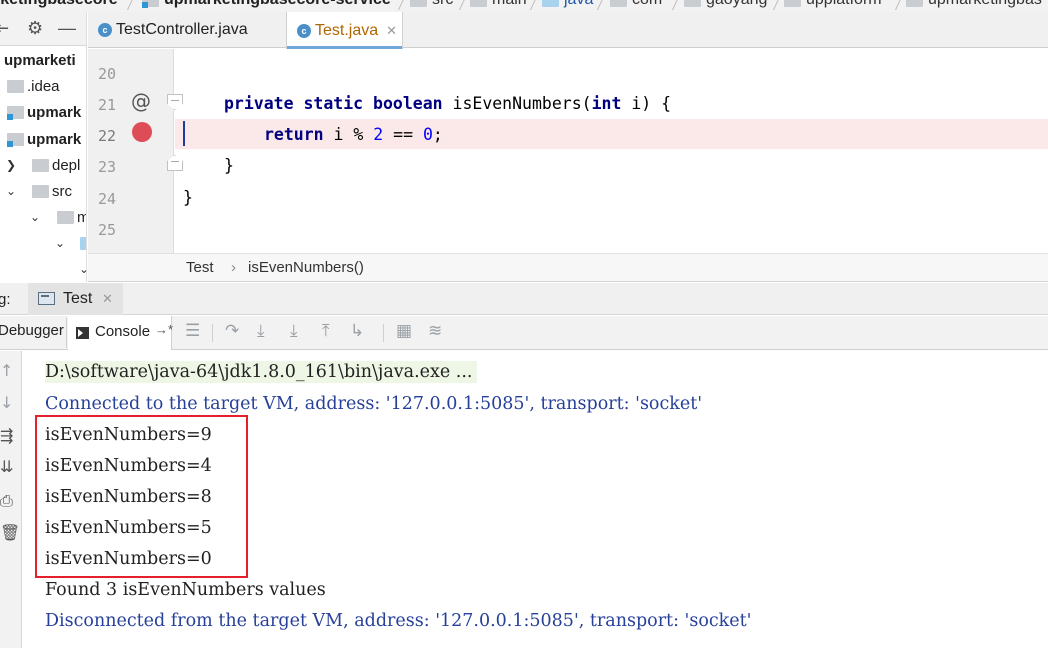  What do you see at coordinates (43, 217) in the screenshot?
I see `tree-item-main: ⌄ m` at bounding box center [43, 217].